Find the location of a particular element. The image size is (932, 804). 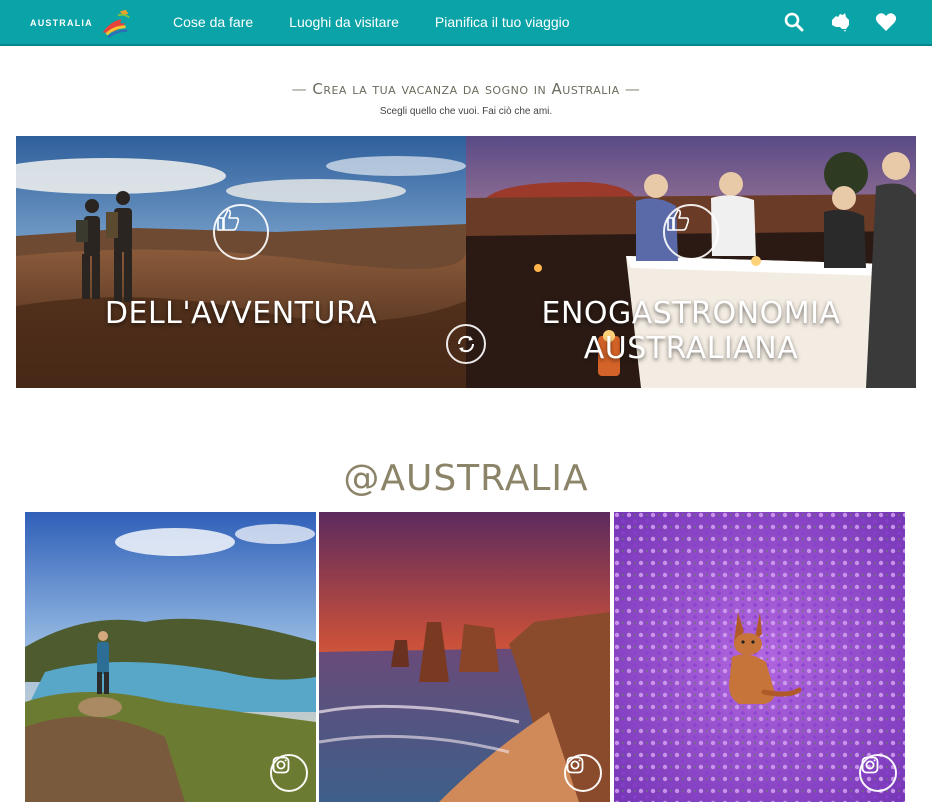

like-food-wine-button is located at coordinates (691, 232).